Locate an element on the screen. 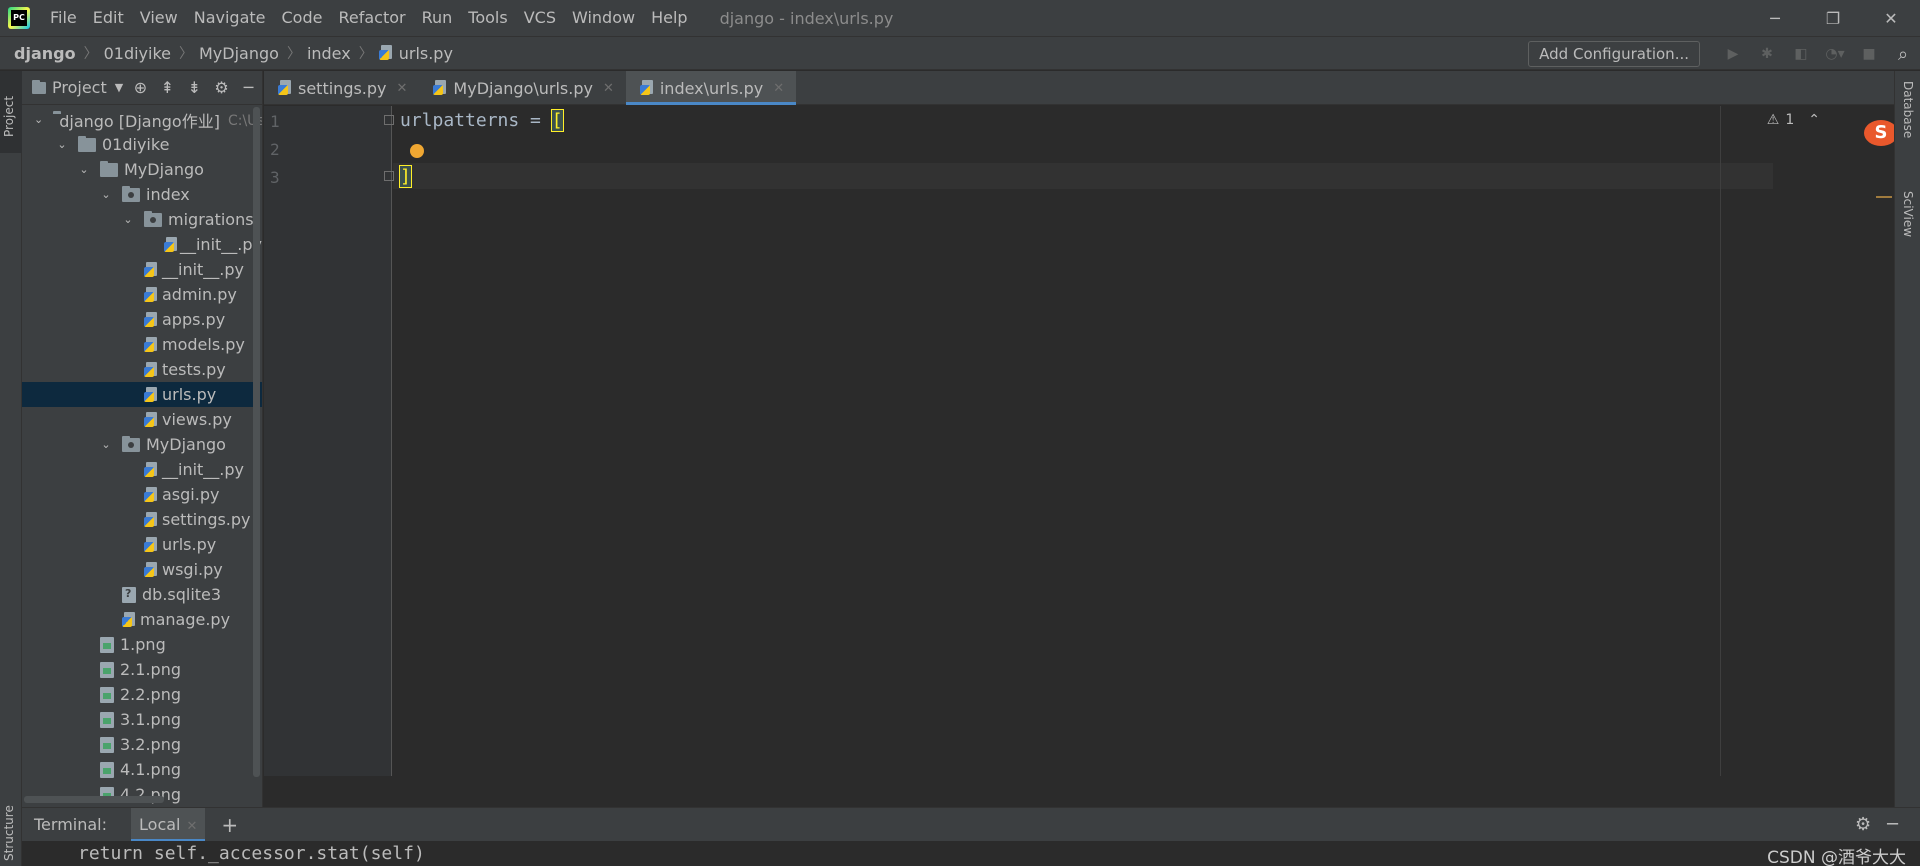 Image resolution: width=1920 pixels, height=866 pixels. tree-item: ⌄db.sqlite3 is located at coordinates (142, 594).